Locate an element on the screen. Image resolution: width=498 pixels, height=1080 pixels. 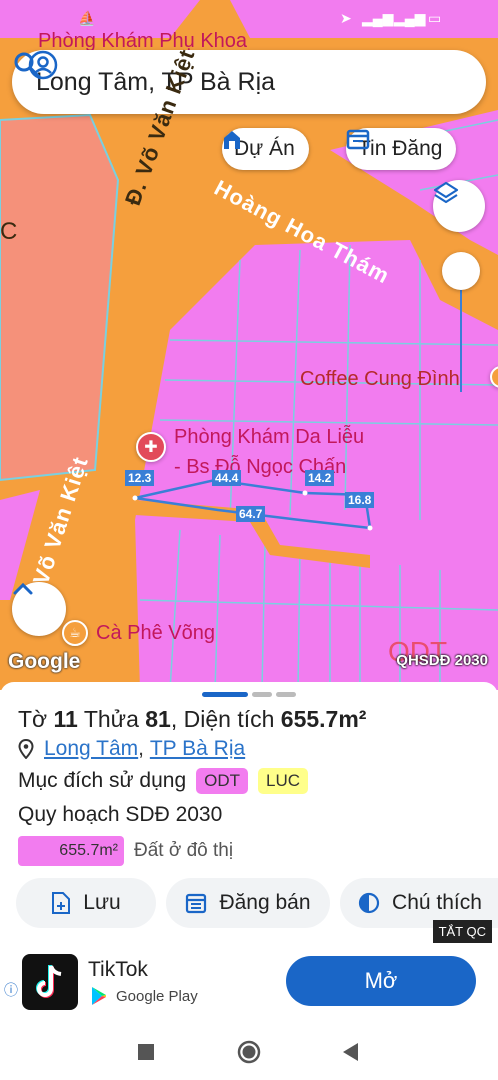
plan-title: Quy hoạch SDĐ 2030 is located at coordinates (120, 814).